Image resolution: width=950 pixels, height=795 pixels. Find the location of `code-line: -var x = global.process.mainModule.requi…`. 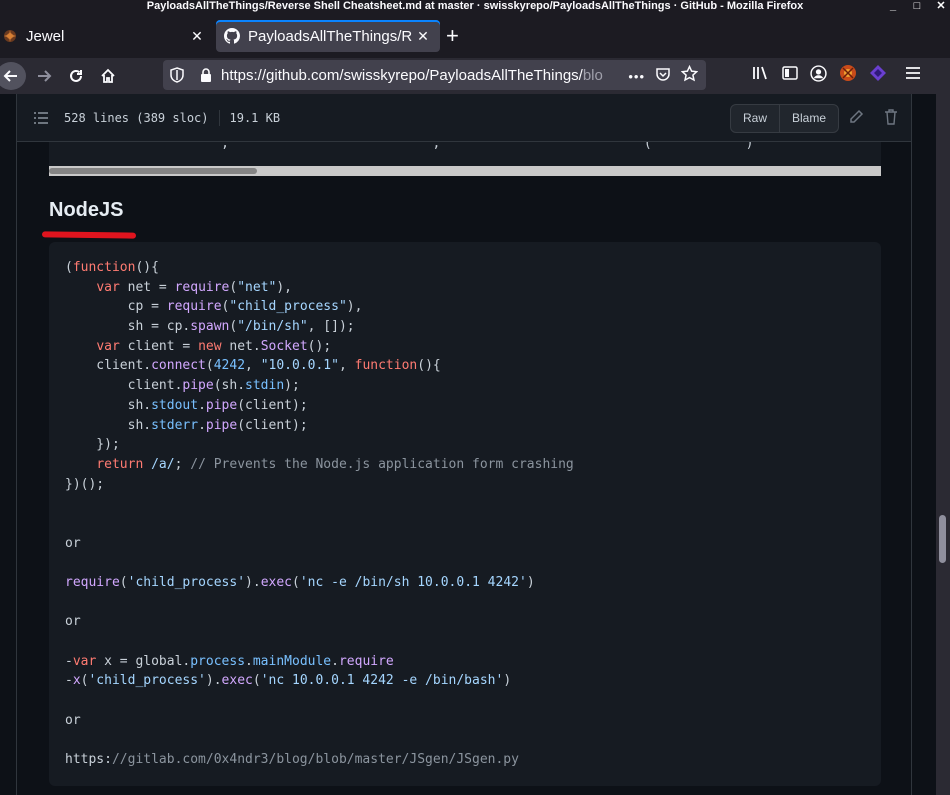

code-line: -var x = global.process.mainModule.requi… is located at coordinates (229, 661).